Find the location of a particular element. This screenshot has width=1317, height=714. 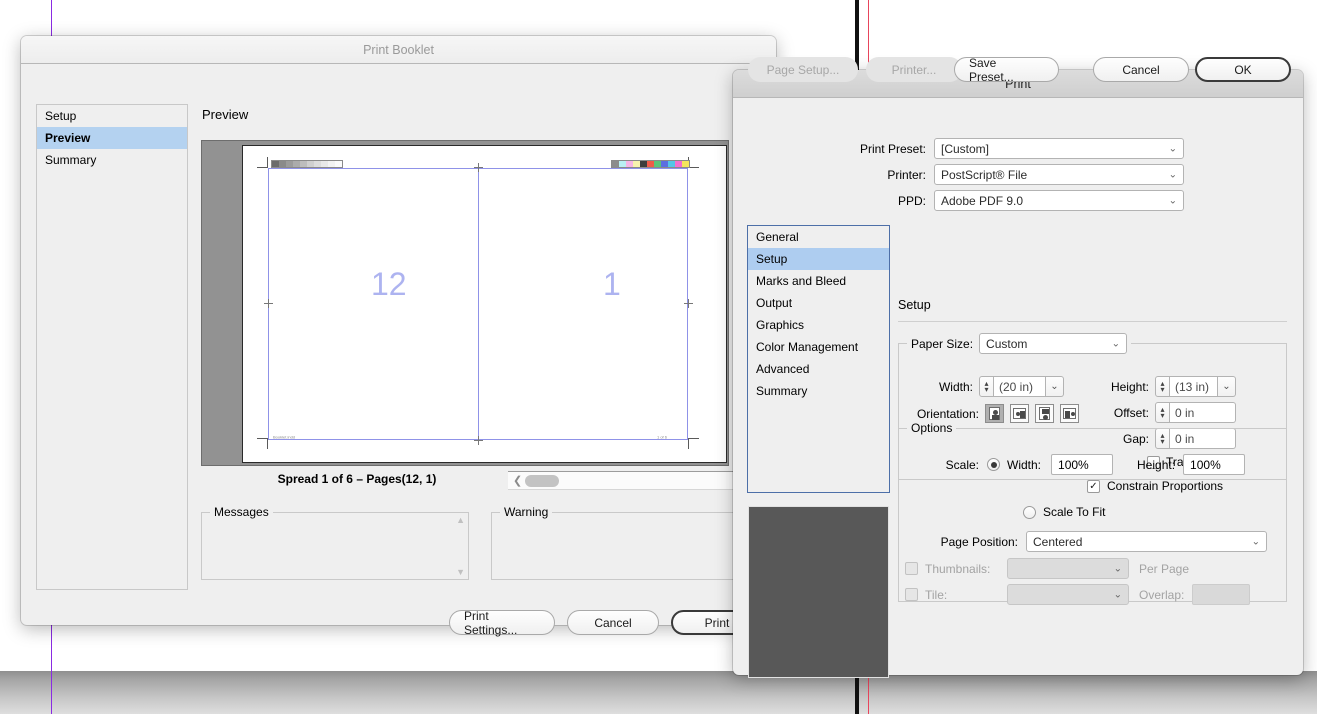

scale-width-field: 100% is located at coordinates (1082, 464).